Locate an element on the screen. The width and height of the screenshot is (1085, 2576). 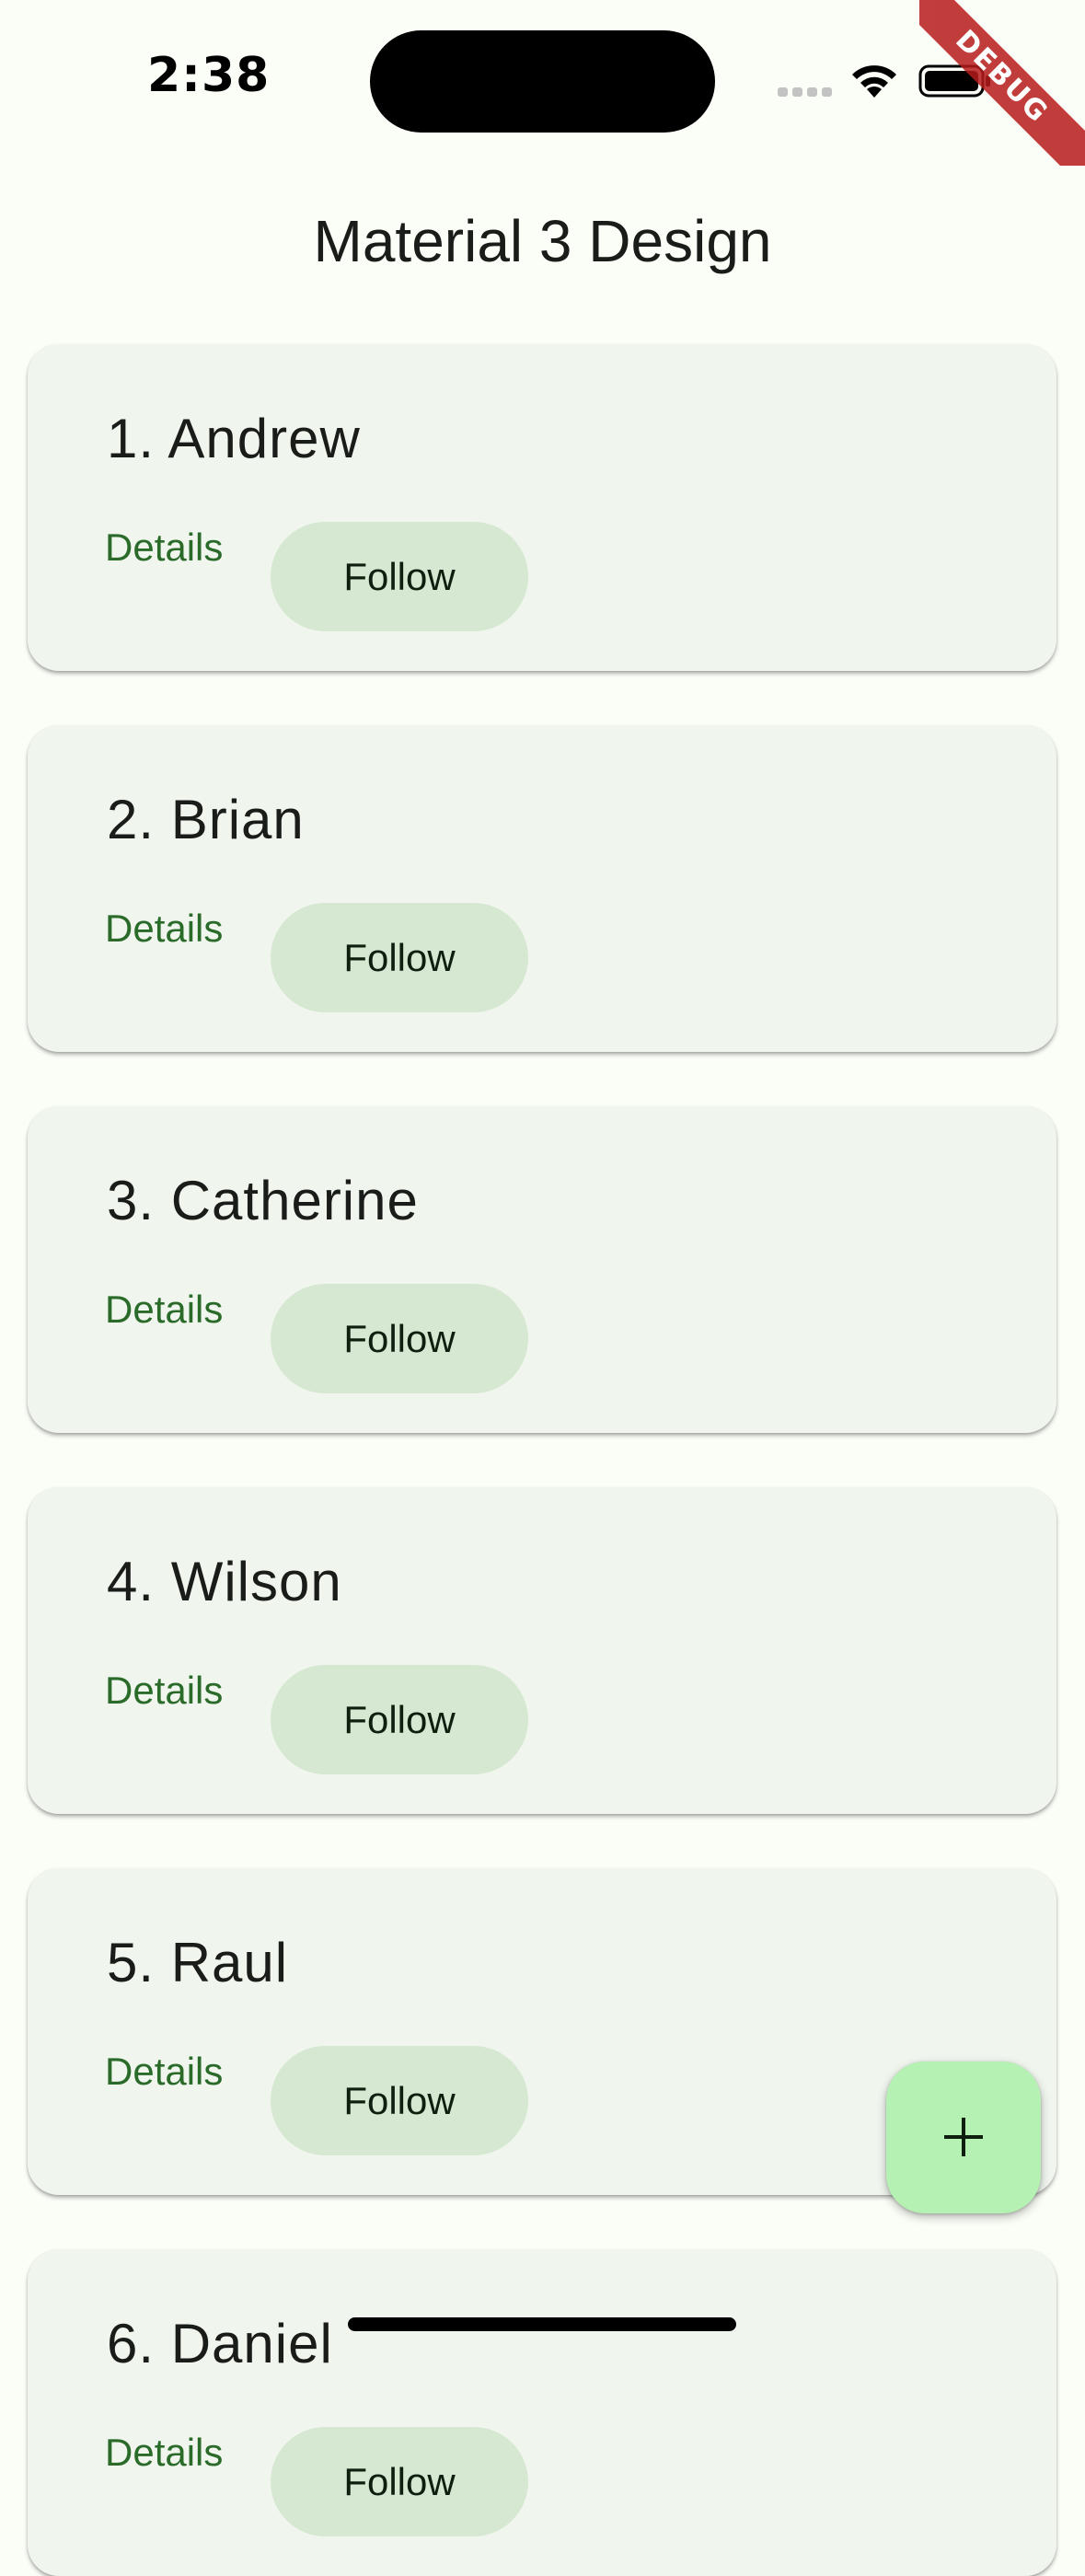
list-card: 4. Wilson Details Follow is located at coordinates (542, 1651).